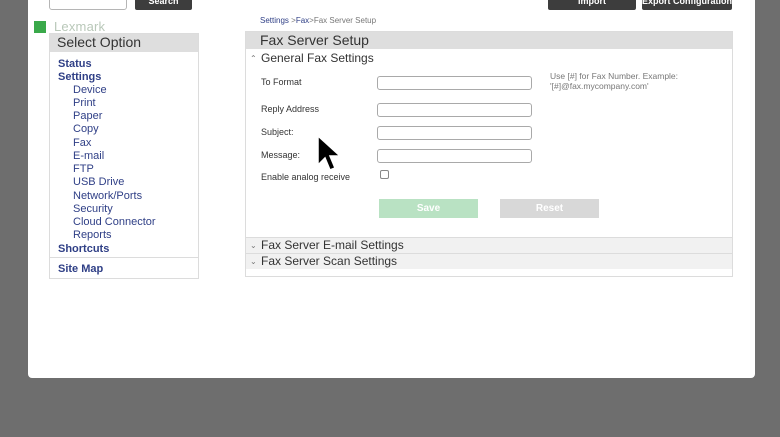 This screenshot has height=437, width=780. I want to click on chevron-up-icon: ⌃, so click(253, 58).